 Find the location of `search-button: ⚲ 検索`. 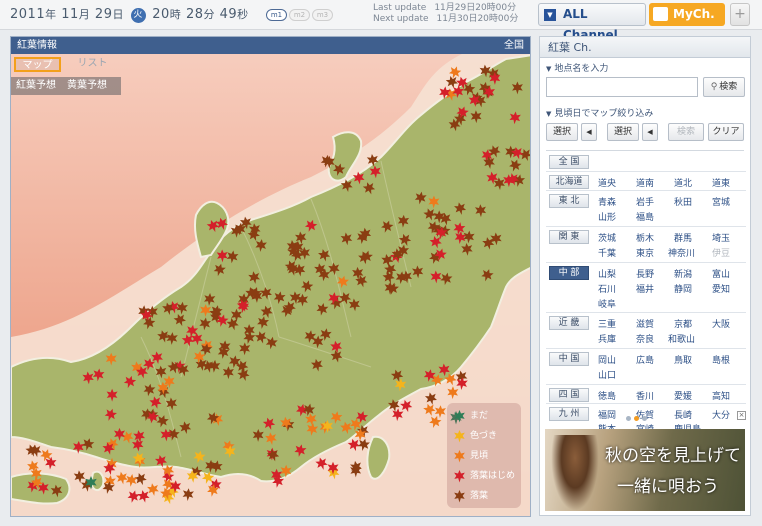

search-button: ⚲ 検索 is located at coordinates (724, 87).